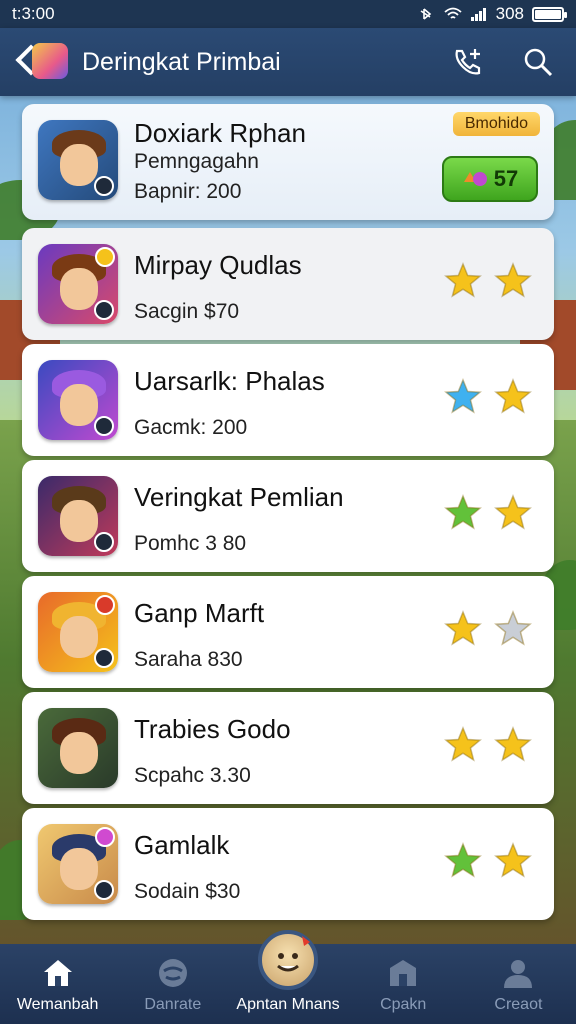 Image resolution: width=576 pixels, height=1024 pixels. I want to click on featured-title: Doxiark Rphan, so click(220, 133).